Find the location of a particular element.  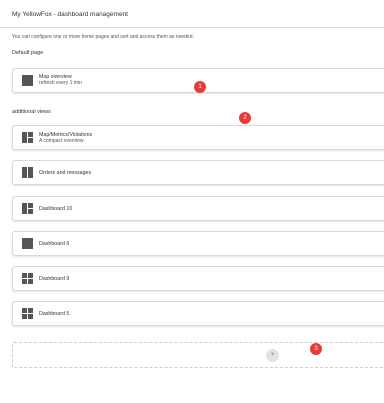

card-name: Dashboard 5 is located at coordinates (54, 314).